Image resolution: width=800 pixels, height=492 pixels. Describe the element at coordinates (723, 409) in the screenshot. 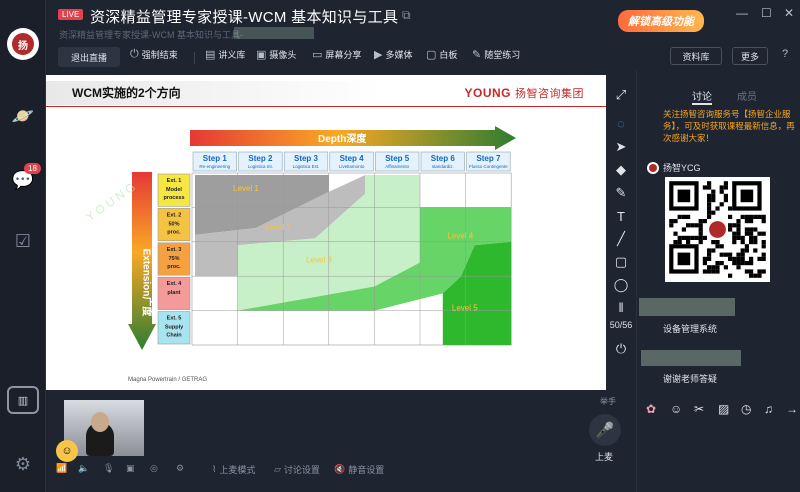

I see `image-icon: ▨` at that location.